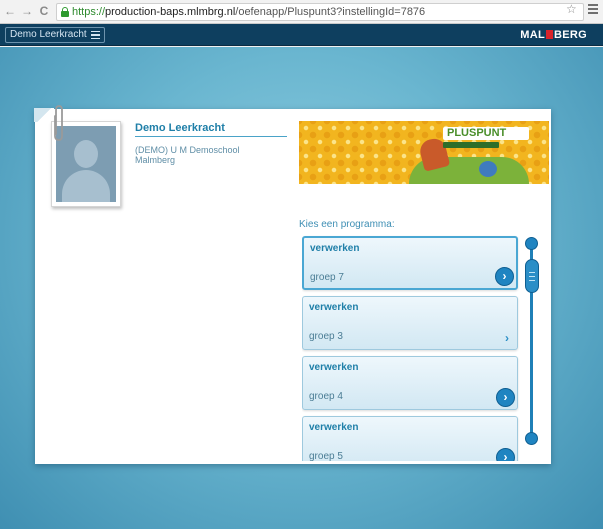 Image resolution: width=603 pixels, height=529 pixels. Describe the element at coordinates (301, 35) in the screenshot. I see `app-header: Demo Leerkracht MAL BERG` at that location.